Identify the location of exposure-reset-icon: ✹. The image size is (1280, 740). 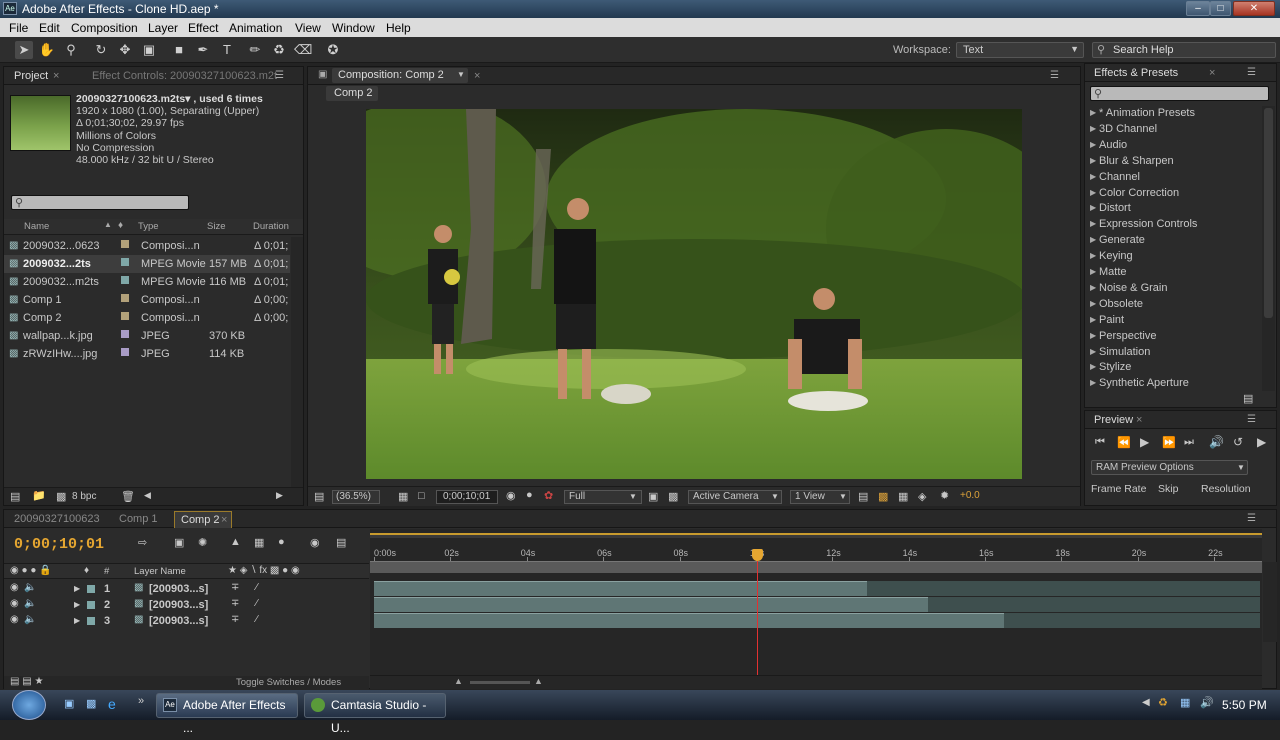
(944, 495).